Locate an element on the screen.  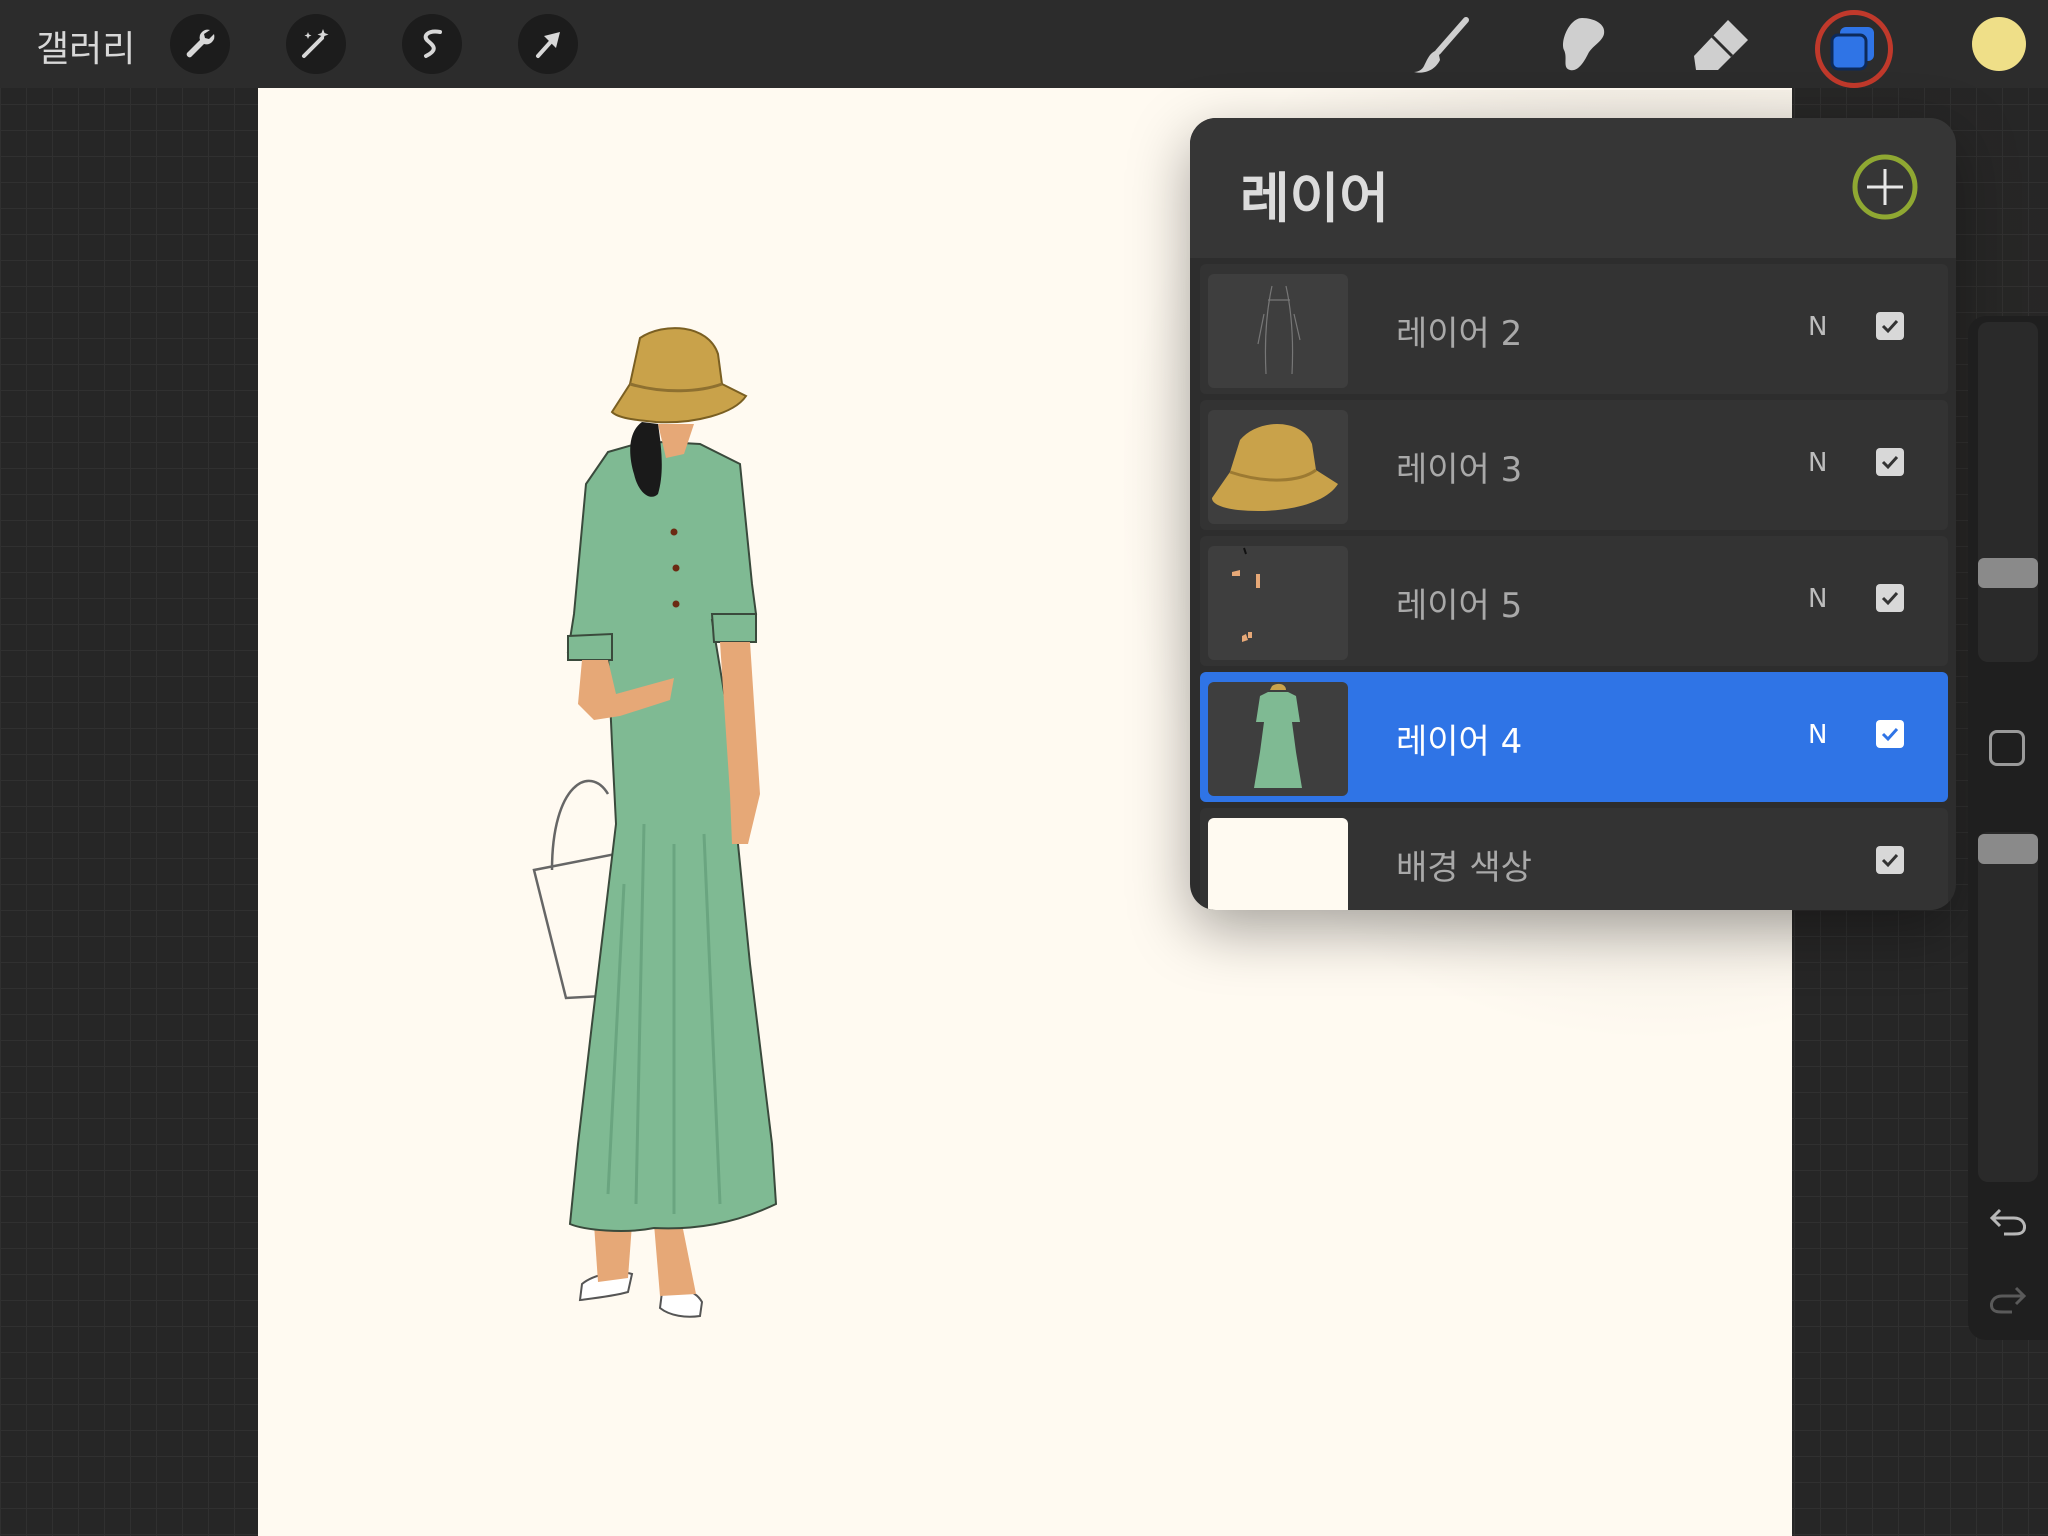
dress-thumbnail-icon is located at coordinates (1278, 735).